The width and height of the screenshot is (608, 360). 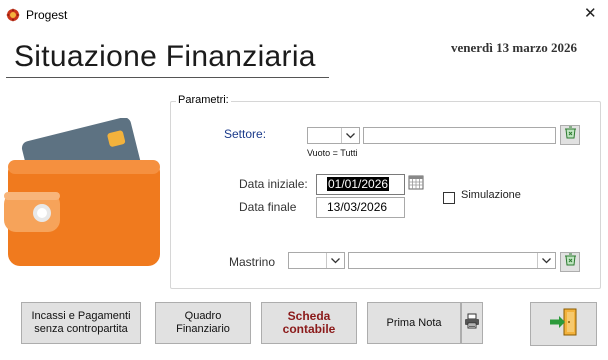 I want to click on simulazione-label: Simulazione, so click(x=491, y=195).